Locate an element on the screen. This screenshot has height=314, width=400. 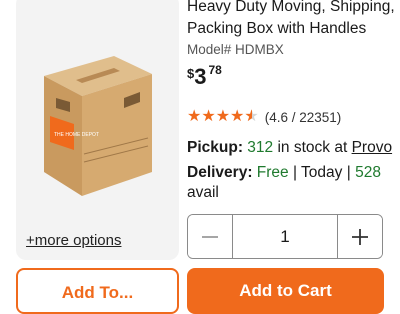
pickup-availability: Pickup: 312 in stock at Provo is located at coordinates (289, 148).